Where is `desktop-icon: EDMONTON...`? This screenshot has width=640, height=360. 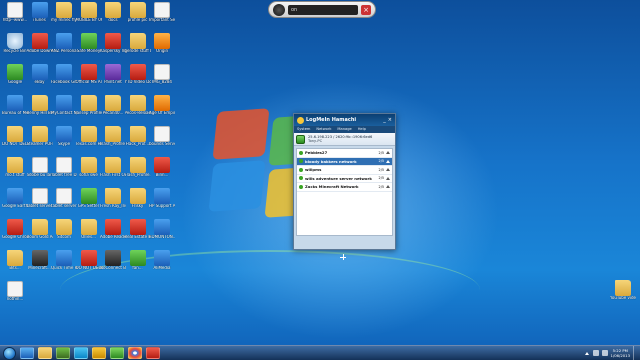 desktop-icon: EDMONTON... is located at coordinates (162, 229).